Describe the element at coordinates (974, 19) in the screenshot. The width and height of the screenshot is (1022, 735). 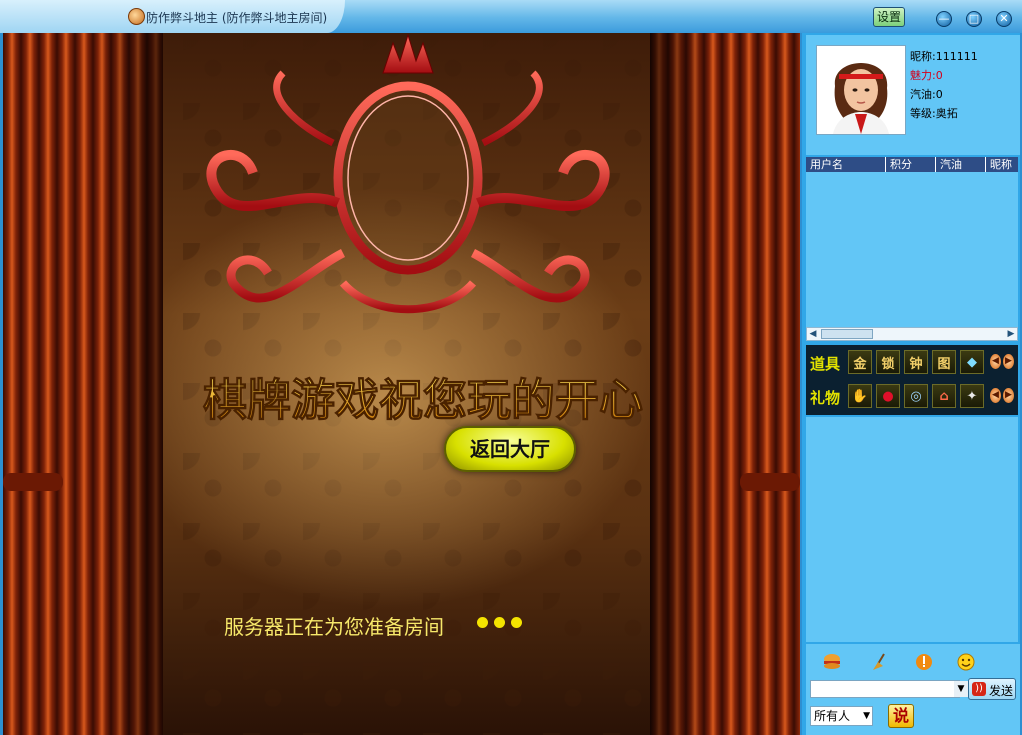
I see `maximize-icon: □` at that location.